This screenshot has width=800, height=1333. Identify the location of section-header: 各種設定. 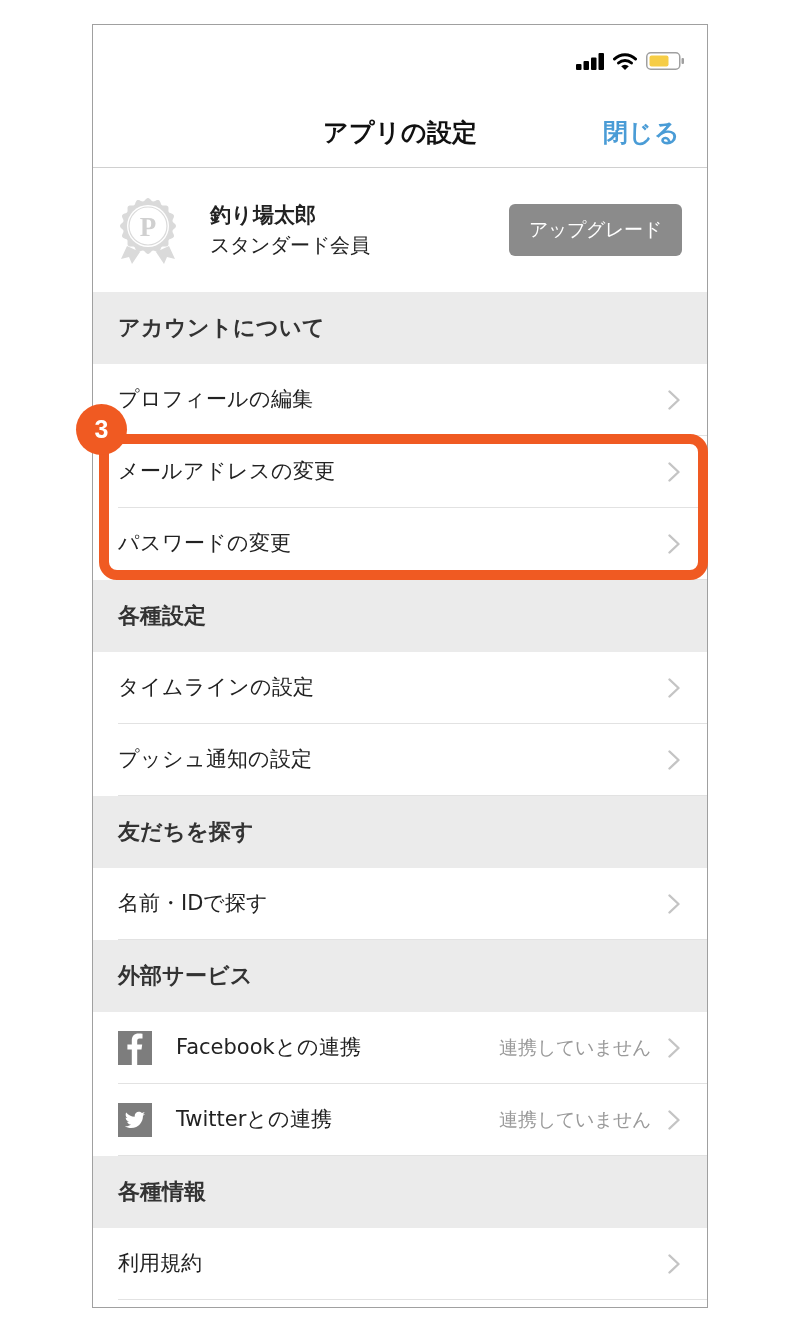
(400, 616).